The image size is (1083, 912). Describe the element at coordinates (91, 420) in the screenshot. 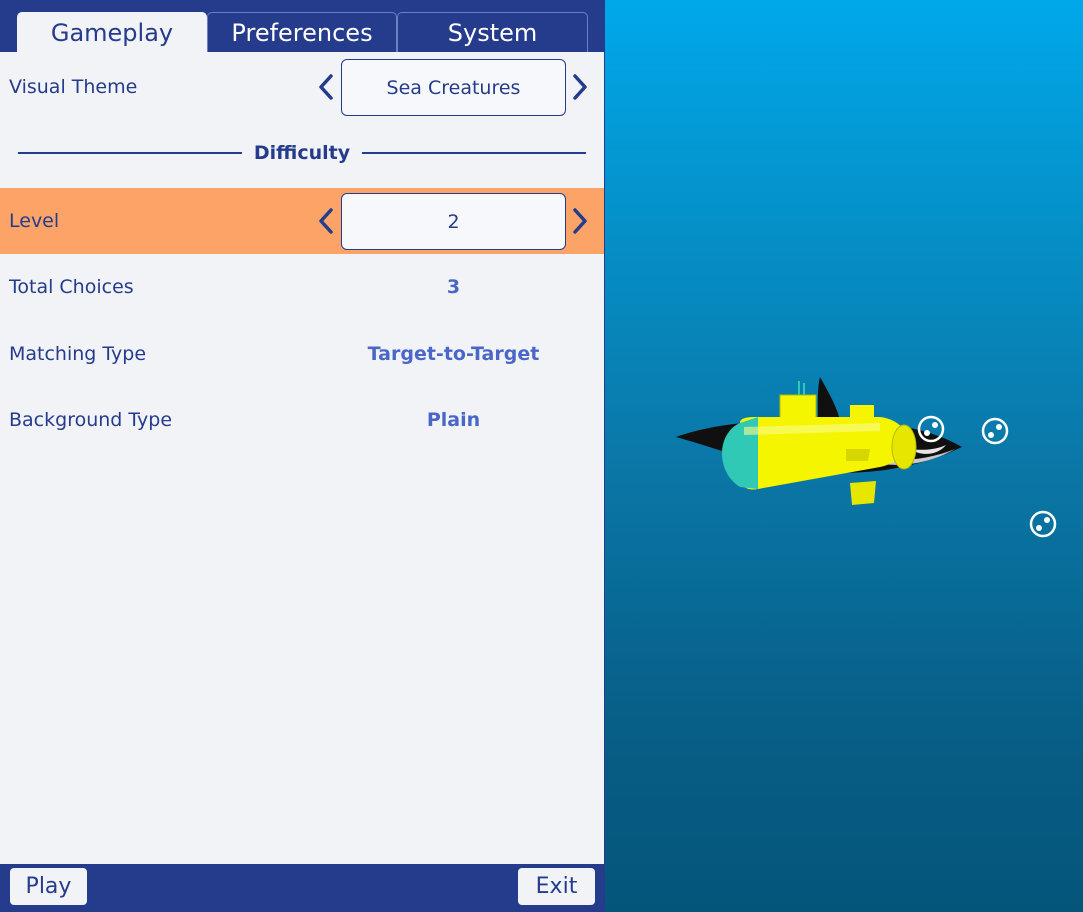

I see `background-type-label: Background Type` at that location.